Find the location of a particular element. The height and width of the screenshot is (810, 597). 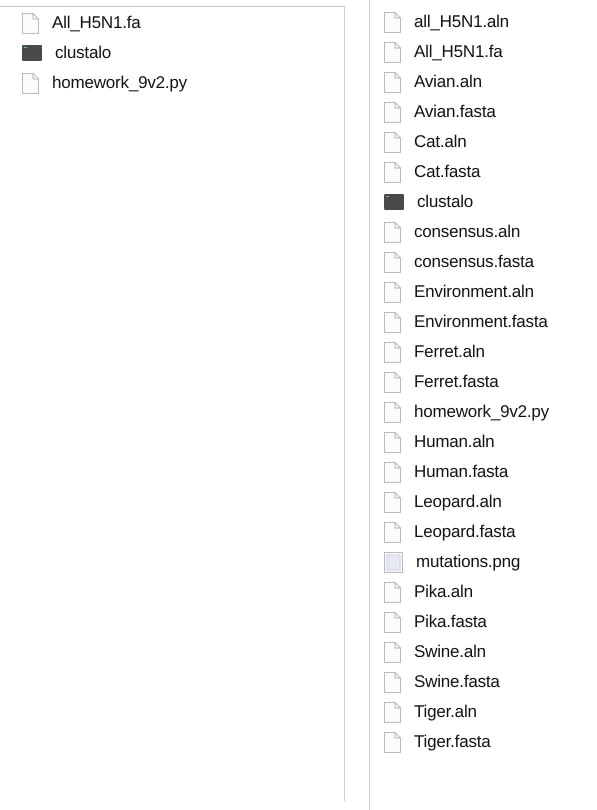

file-name: Leopard.aln is located at coordinates (458, 502).